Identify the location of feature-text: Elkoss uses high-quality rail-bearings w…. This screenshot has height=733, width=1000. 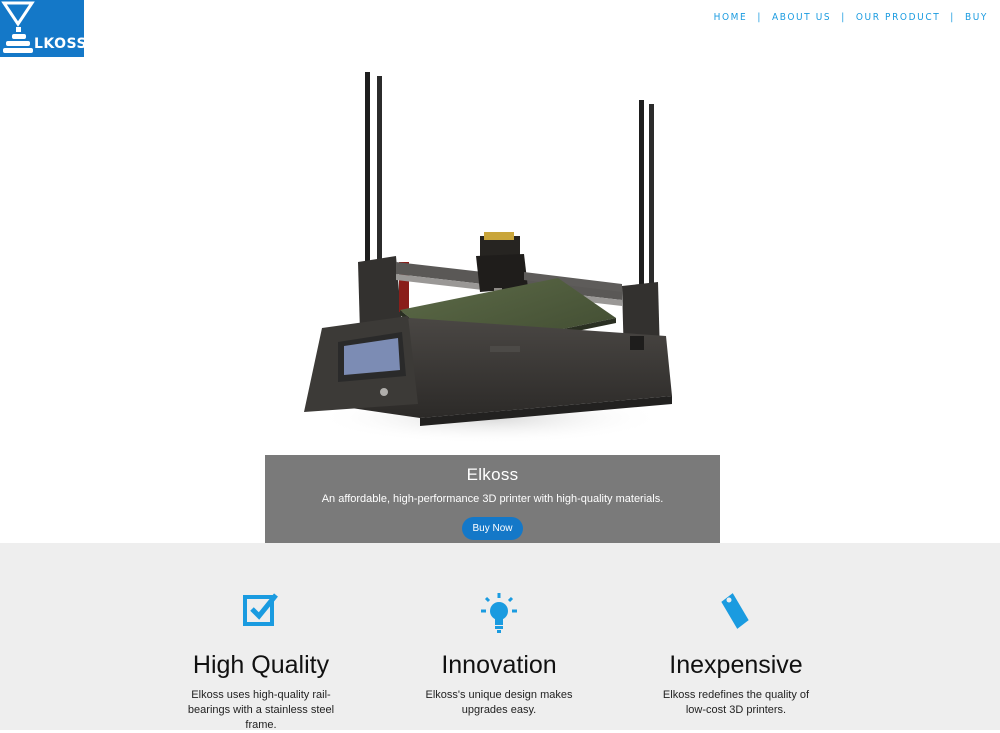
(261, 710).